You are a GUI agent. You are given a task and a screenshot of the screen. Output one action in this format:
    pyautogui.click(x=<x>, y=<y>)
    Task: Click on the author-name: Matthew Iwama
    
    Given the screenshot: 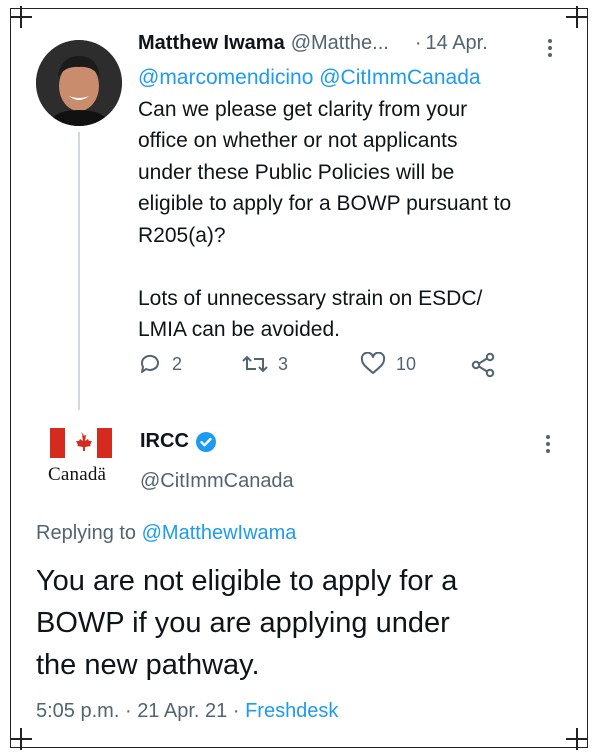 What is the action you would take?
    pyautogui.click(x=211, y=43)
    